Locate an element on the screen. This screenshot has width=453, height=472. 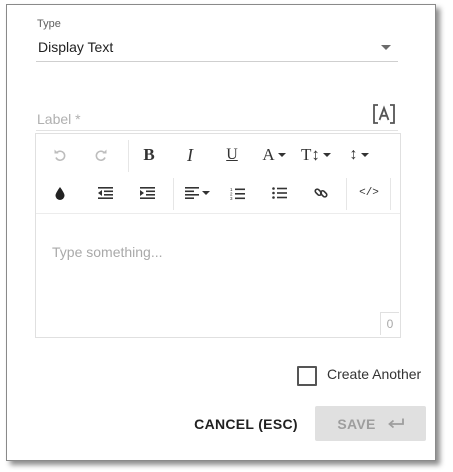
ordered-list-button: 1 2 3 is located at coordinates (237, 193).